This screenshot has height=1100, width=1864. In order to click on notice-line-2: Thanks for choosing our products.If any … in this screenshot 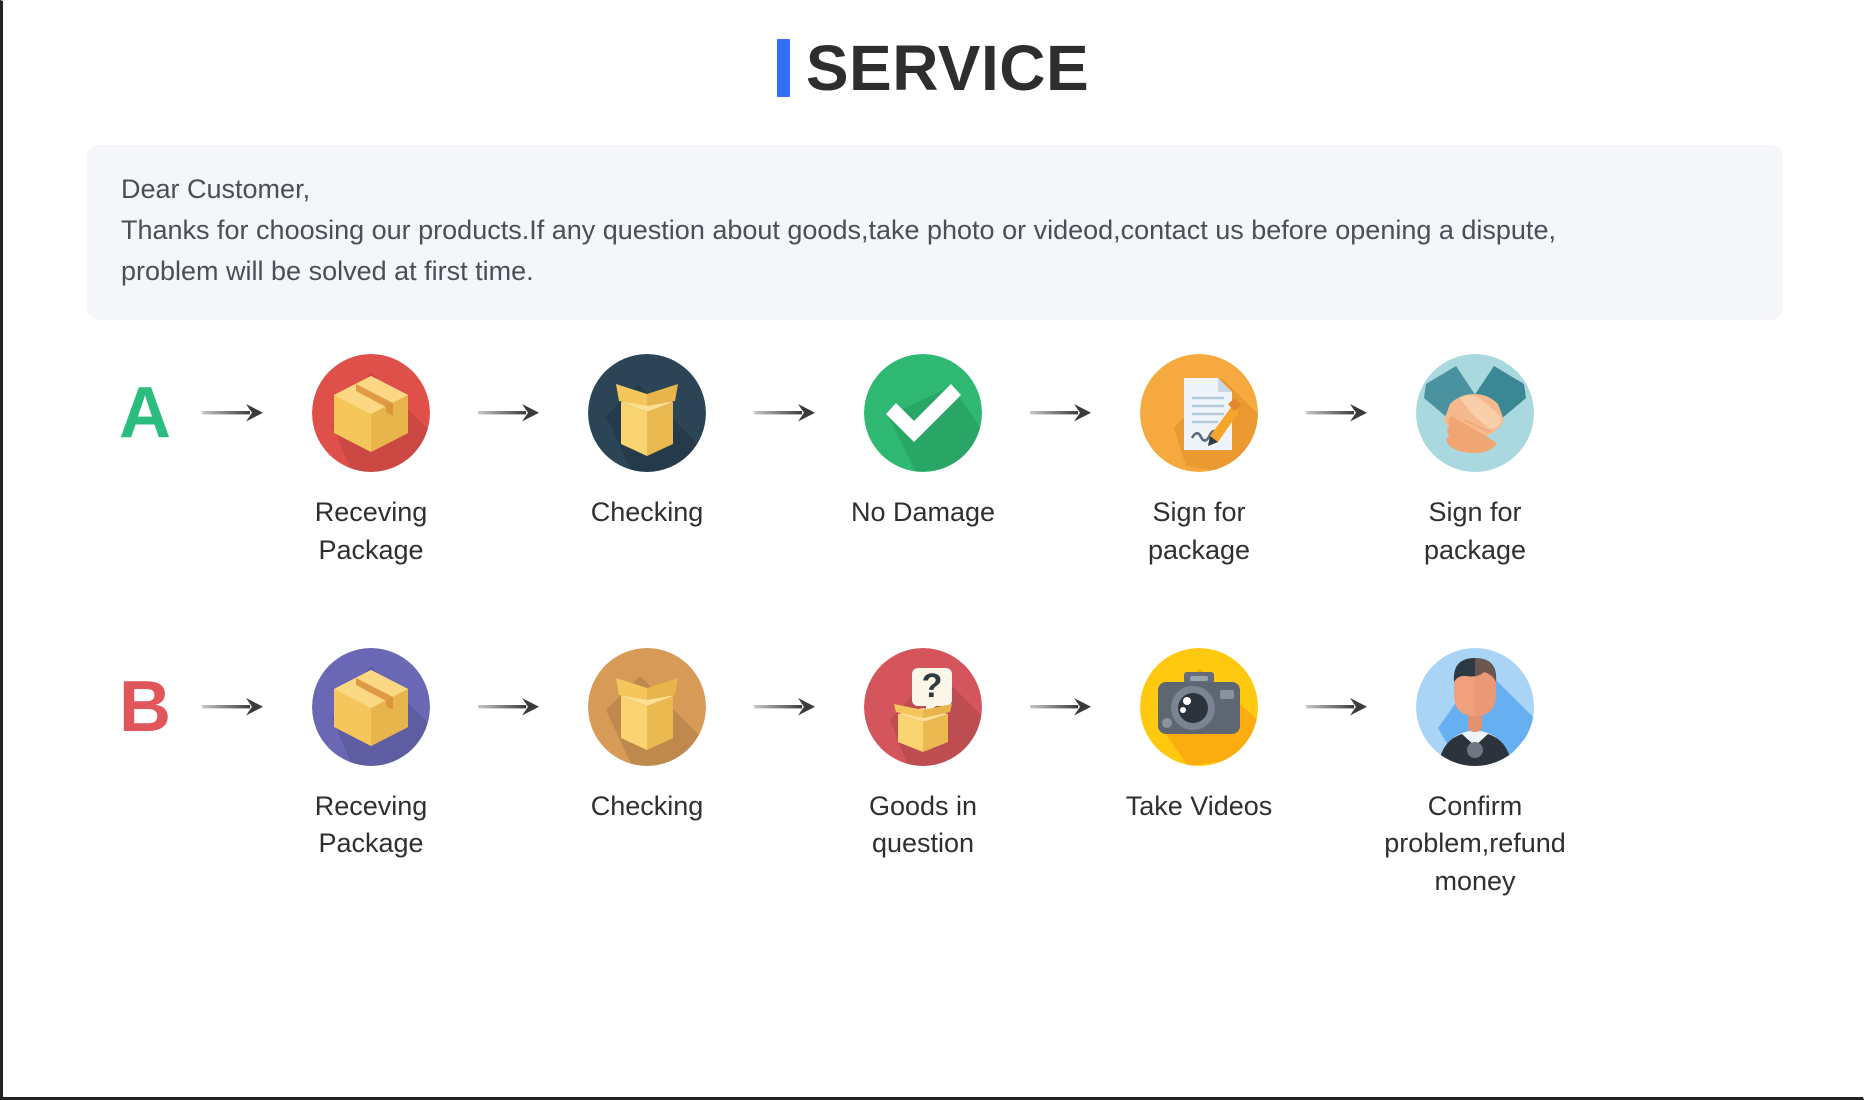, I will do `click(838, 230)`.